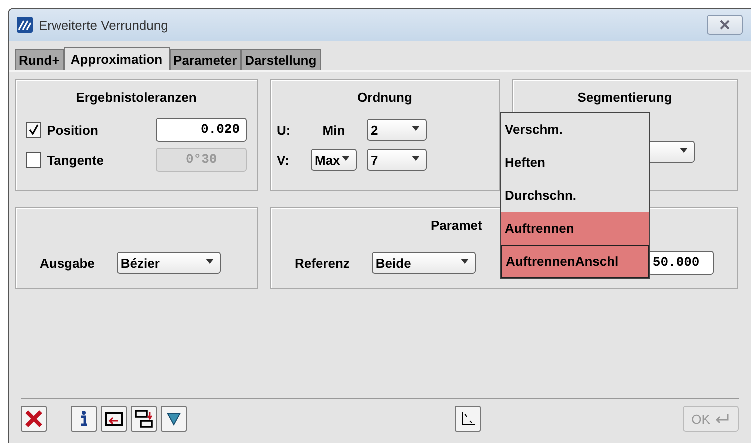 The image size is (751, 443). What do you see at coordinates (575, 195) in the screenshot?
I see `menu-item: Durchschn.` at bounding box center [575, 195].